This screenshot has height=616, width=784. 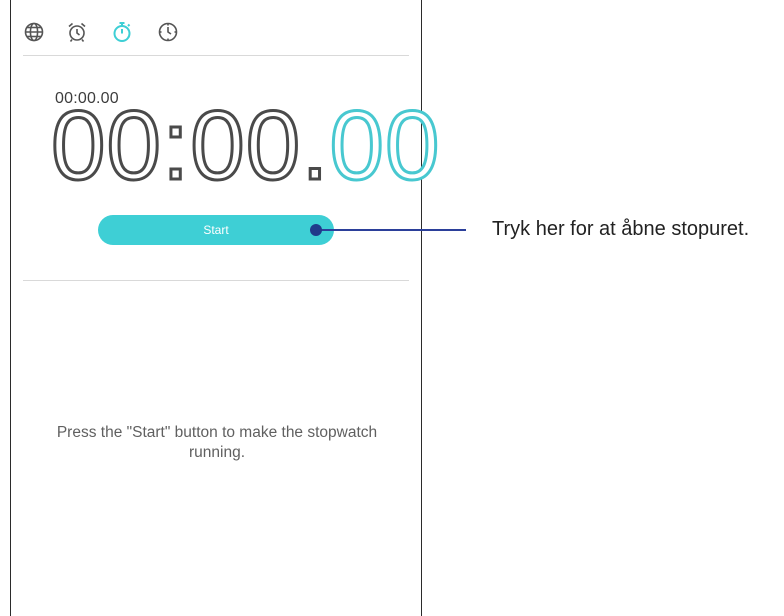 I want to click on elapsed-time-main: 00:00., so click(x=189, y=145).